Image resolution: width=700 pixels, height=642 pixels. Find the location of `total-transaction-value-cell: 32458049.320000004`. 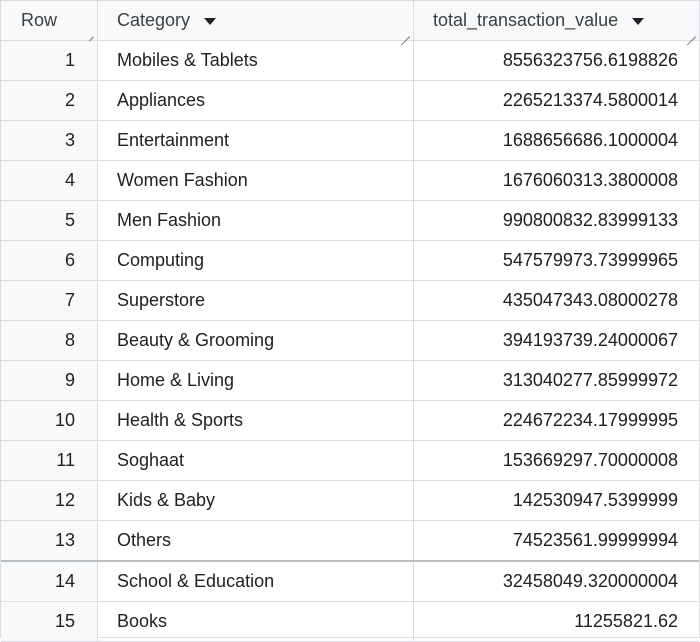

total-transaction-value-cell: 32458049.320000004 is located at coordinates (590, 581).